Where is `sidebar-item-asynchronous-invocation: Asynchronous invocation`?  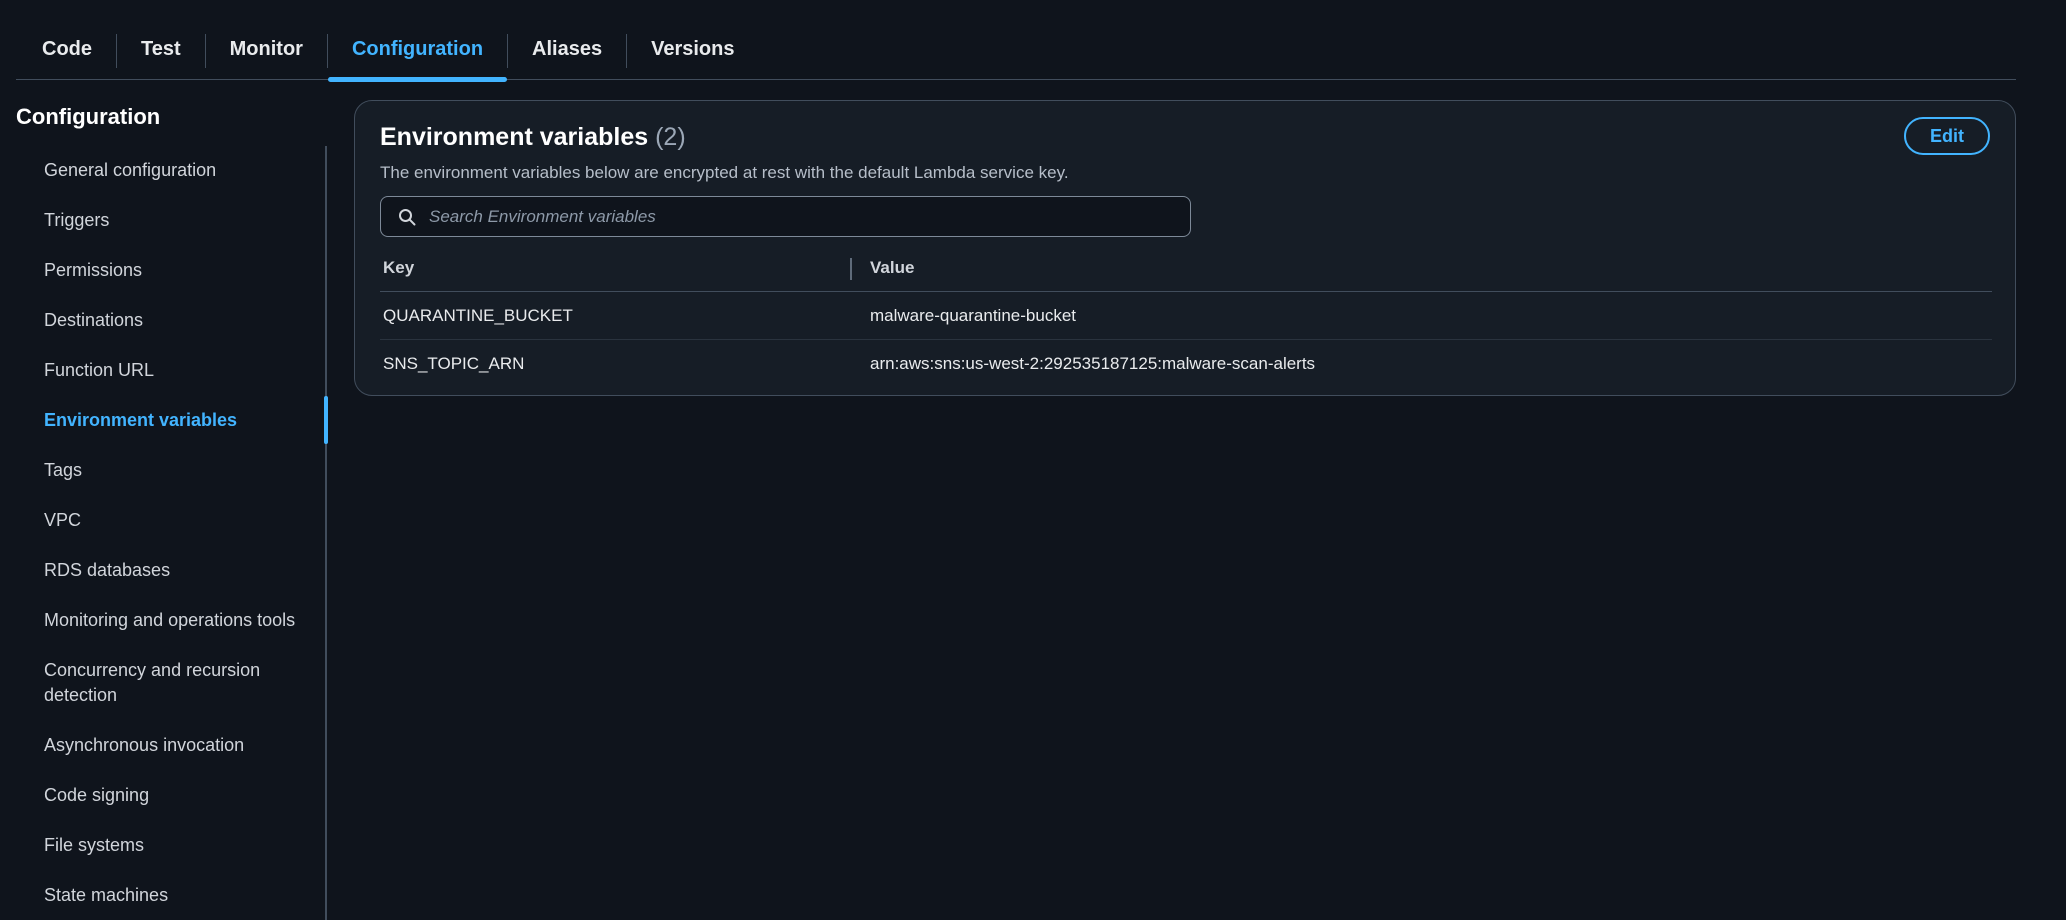
sidebar-item-asynchronous-invocation: Asynchronous invocation is located at coordinates (144, 745).